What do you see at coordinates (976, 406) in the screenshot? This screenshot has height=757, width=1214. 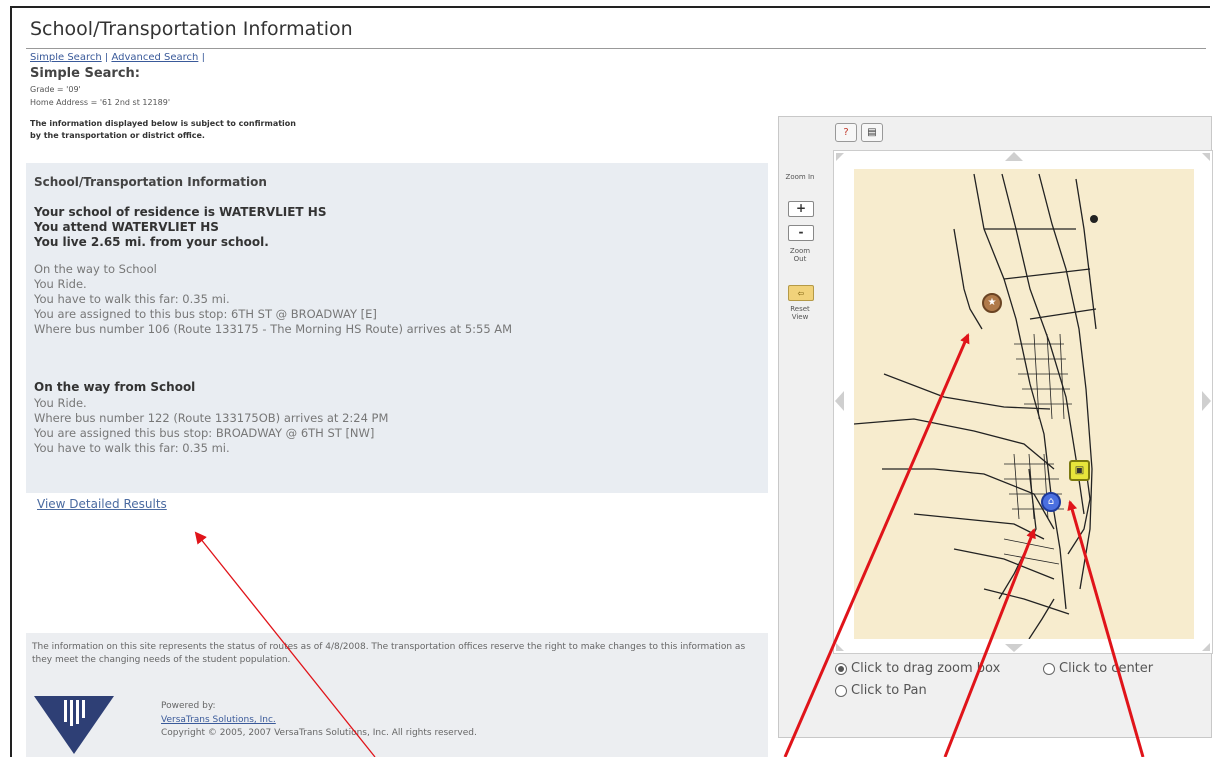 I see `street-map` at bounding box center [976, 406].